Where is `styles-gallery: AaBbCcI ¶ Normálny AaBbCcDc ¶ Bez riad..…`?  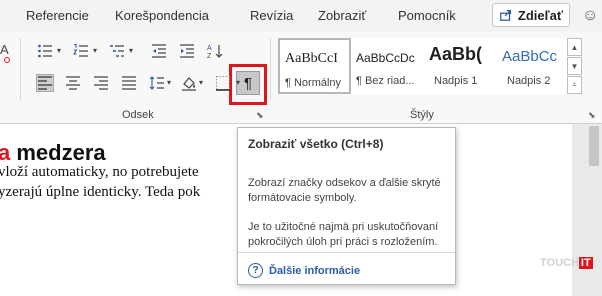 styles-gallery: AaBbCcI ¶ Normálny AaBbCcDc ¶ Bez riad..… is located at coordinates (422, 67).